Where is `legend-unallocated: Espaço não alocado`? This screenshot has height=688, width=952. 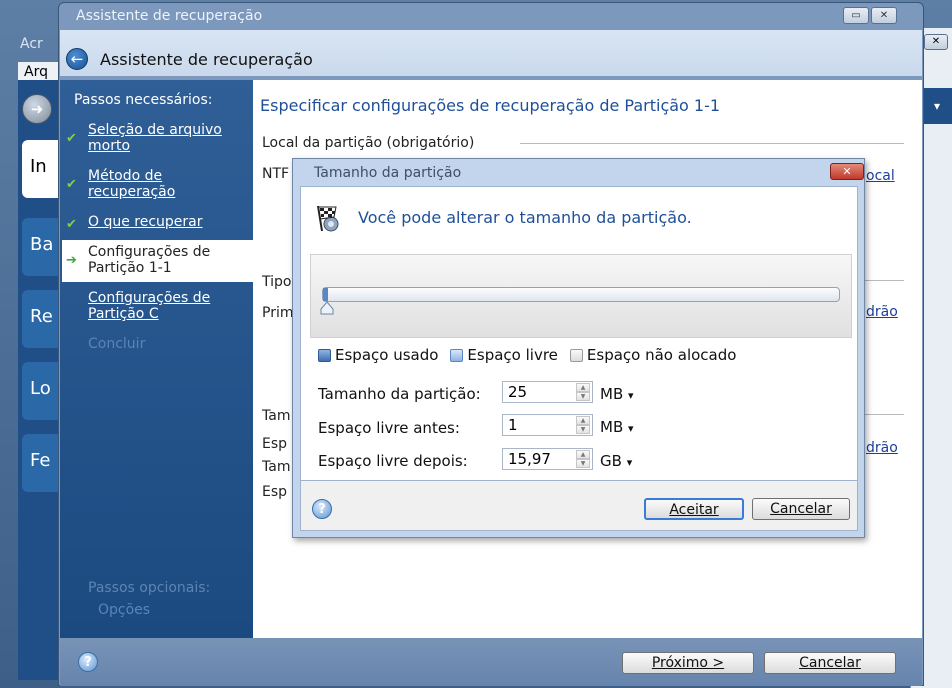
legend-unallocated: Espaço não alocado is located at coordinates (653, 355).